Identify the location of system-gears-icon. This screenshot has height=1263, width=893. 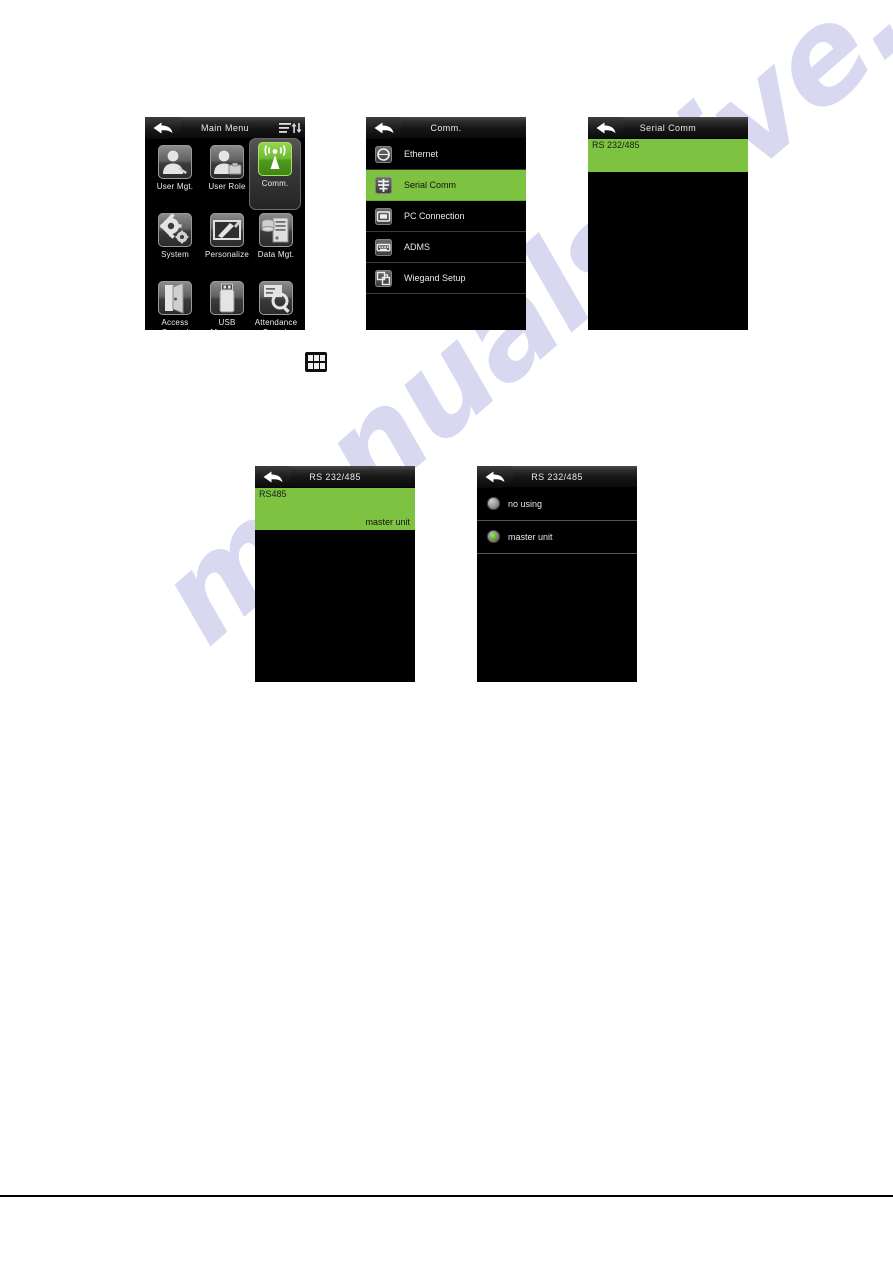
(175, 230).